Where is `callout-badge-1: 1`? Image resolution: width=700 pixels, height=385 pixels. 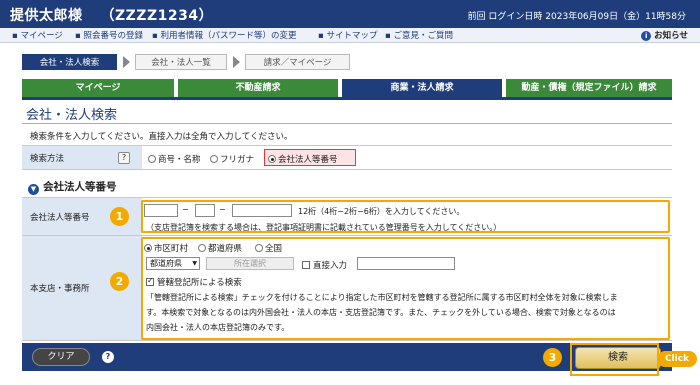 callout-badge-1: 1 is located at coordinates (119, 216).